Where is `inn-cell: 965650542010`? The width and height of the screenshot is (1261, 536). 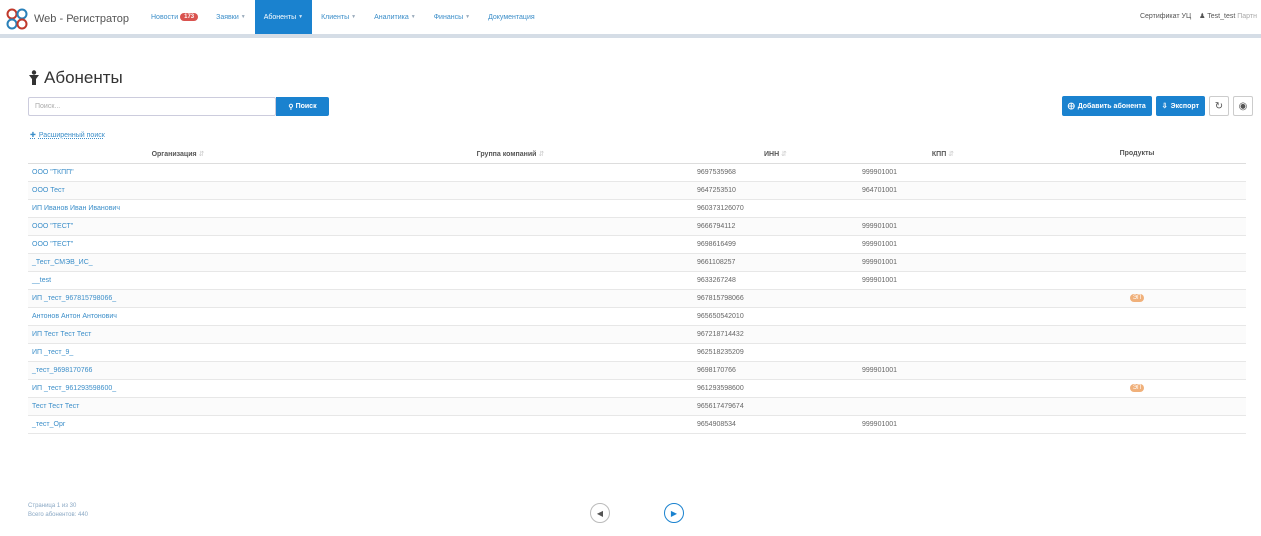 inn-cell: 965650542010 is located at coordinates (775, 316).